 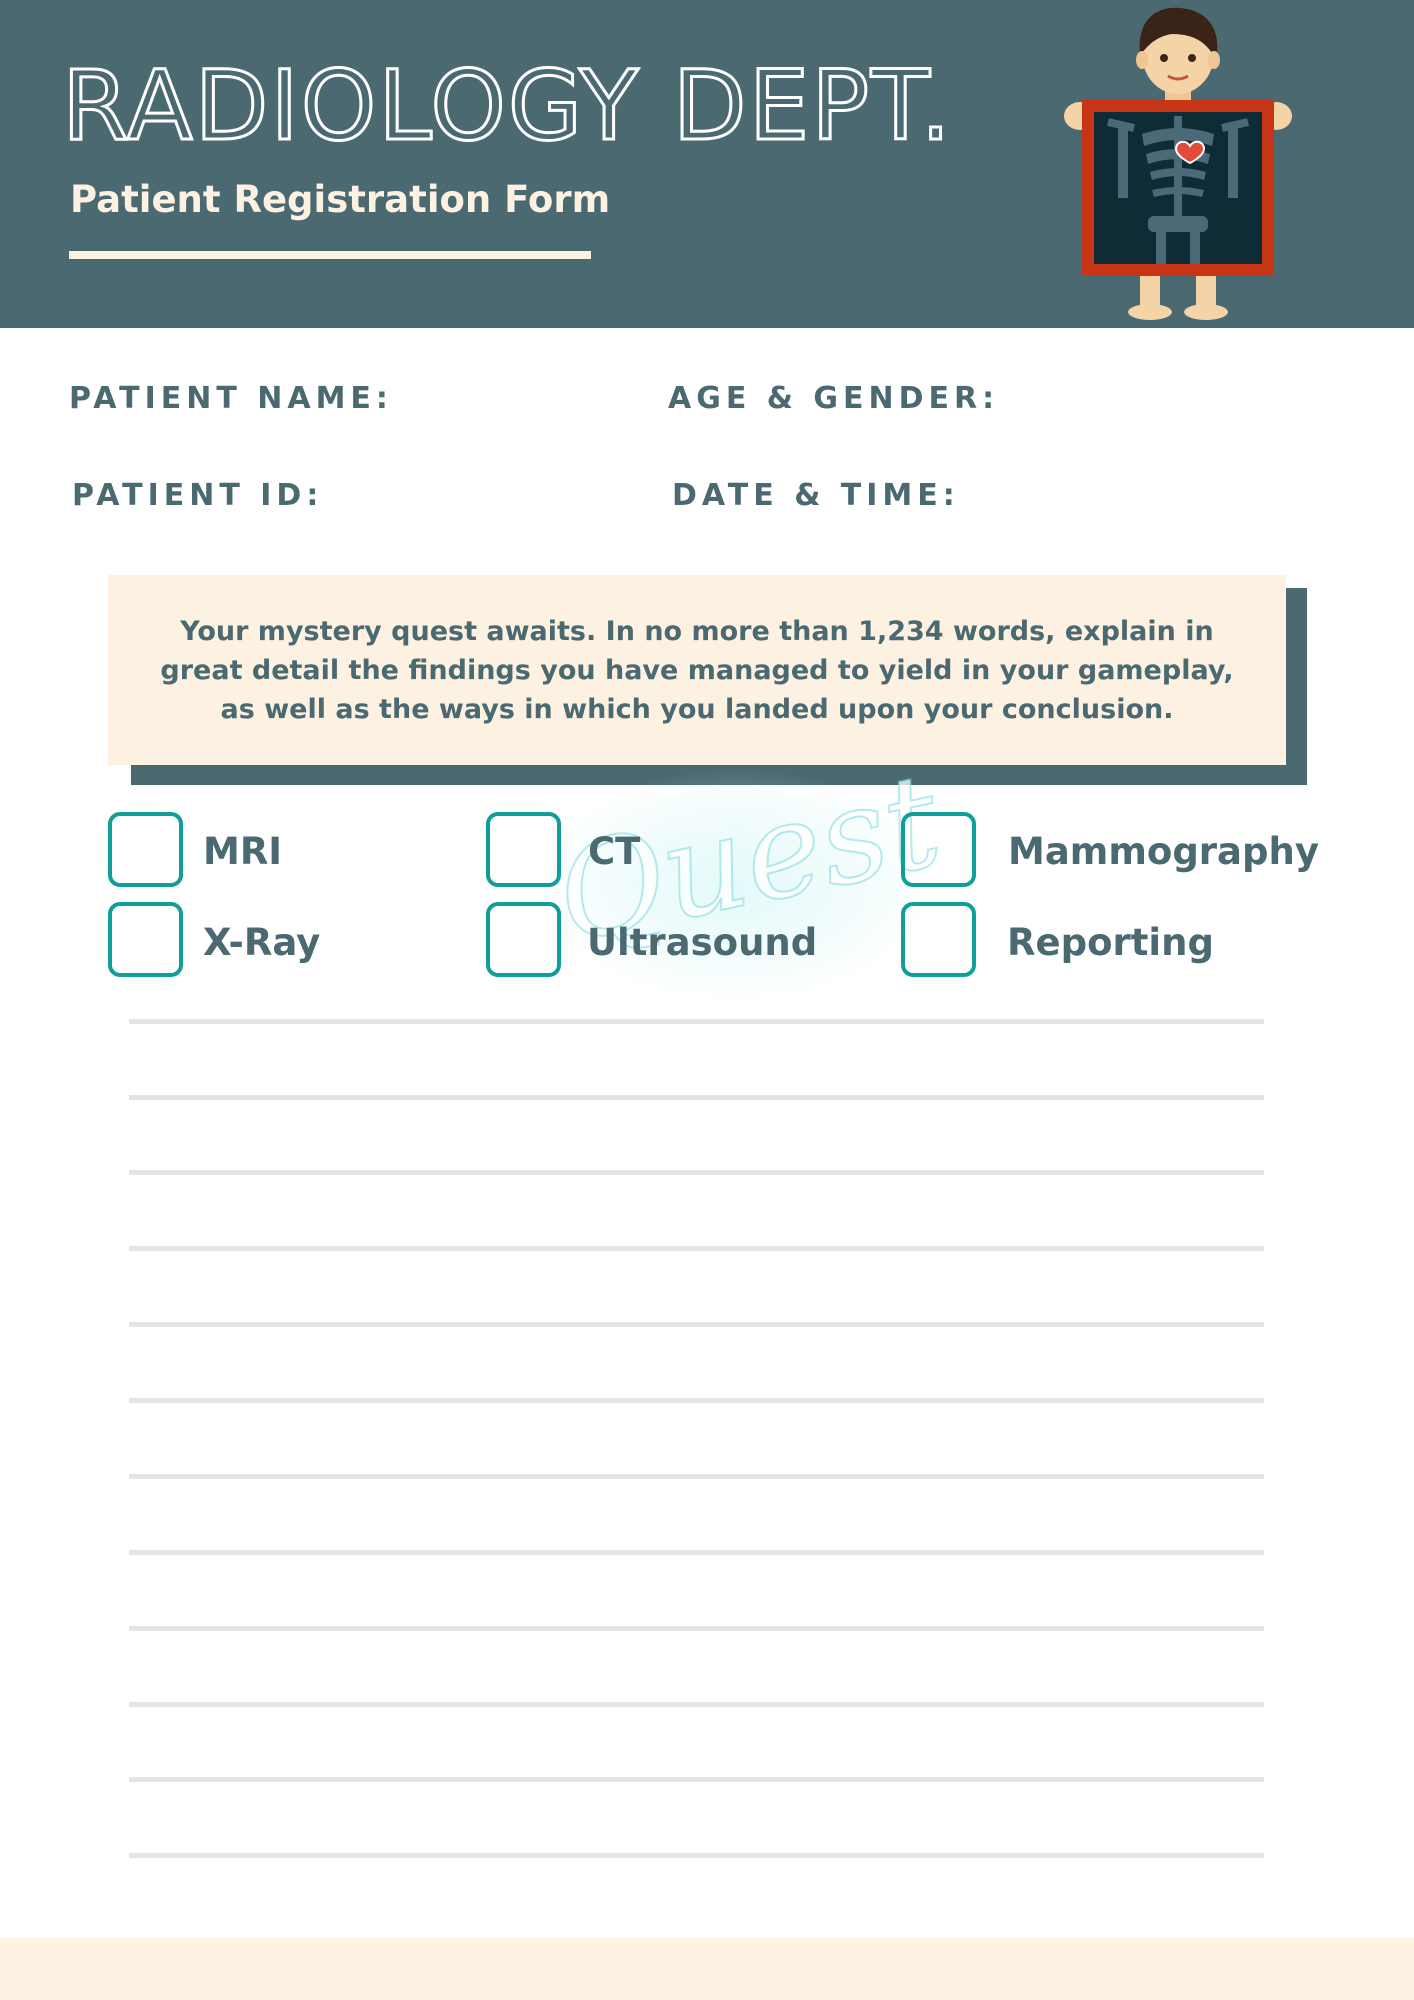 I want to click on age-gender-label: AGE & GENDER:, so click(x=834, y=398).